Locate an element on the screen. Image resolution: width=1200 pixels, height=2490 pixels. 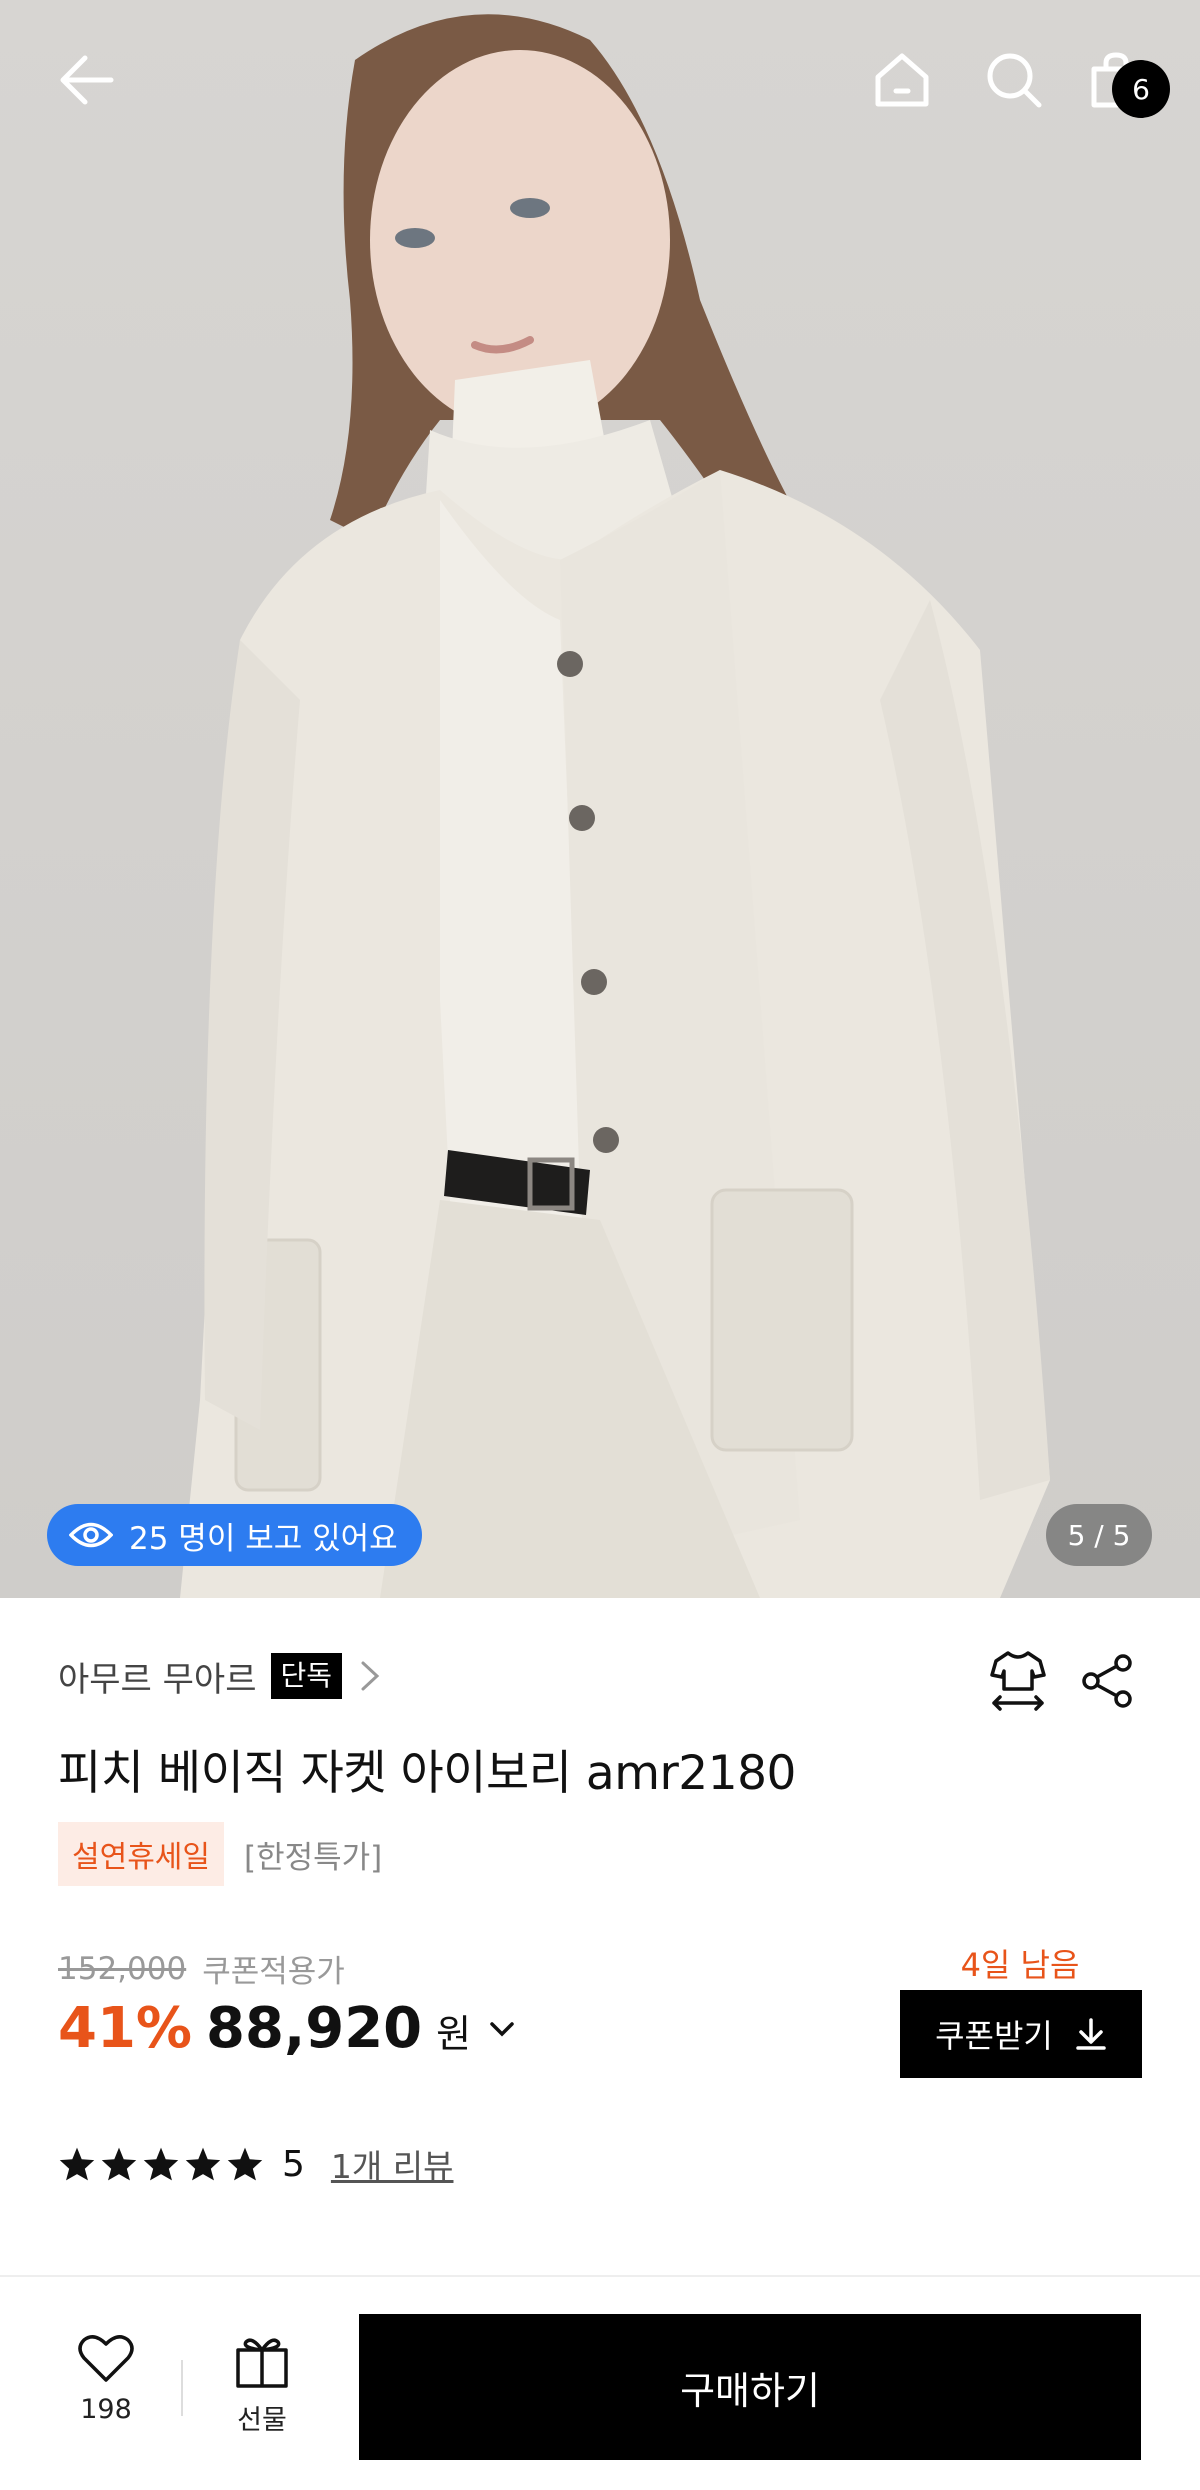
chevron-right-icon is located at coordinates (370, 1676).